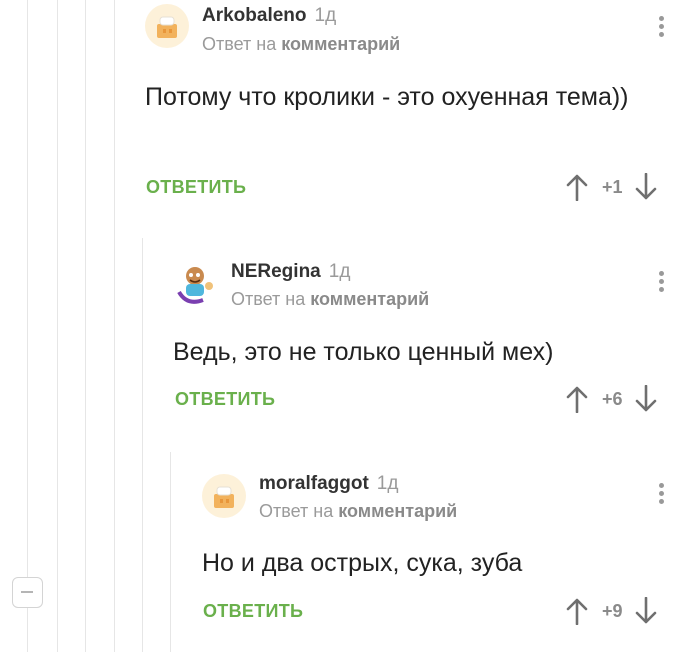  What do you see at coordinates (577, 611) in the screenshot?
I see `upvote-arrow-icon` at bounding box center [577, 611].